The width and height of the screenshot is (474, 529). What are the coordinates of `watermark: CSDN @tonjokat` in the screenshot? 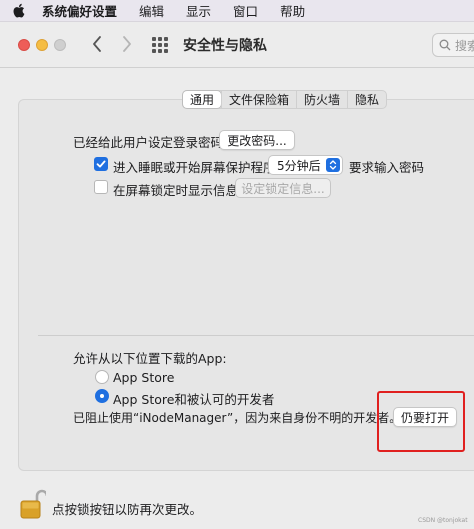 It's located at (443, 520).